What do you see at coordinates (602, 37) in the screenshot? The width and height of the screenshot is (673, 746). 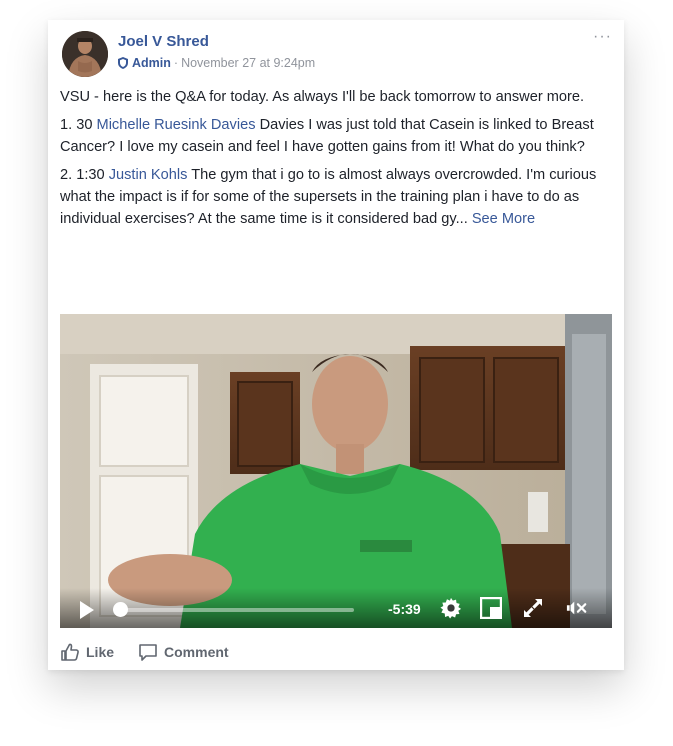 I see `post-options-icon: ···` at bounding box center [602, 37].